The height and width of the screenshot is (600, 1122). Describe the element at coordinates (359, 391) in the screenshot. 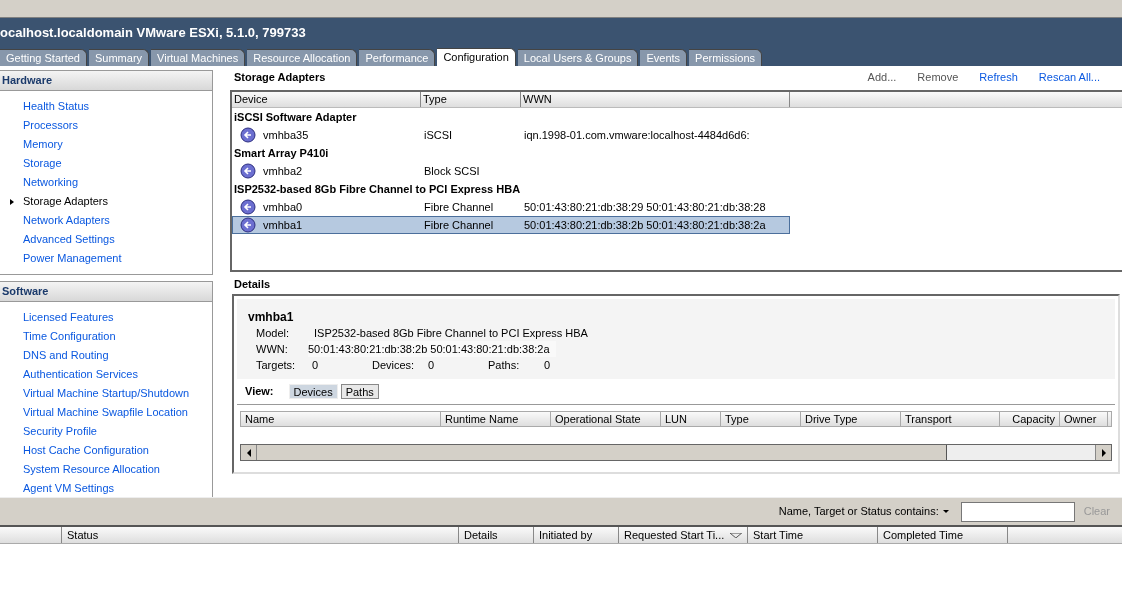

I see `view-toggle: Paths` at that location.